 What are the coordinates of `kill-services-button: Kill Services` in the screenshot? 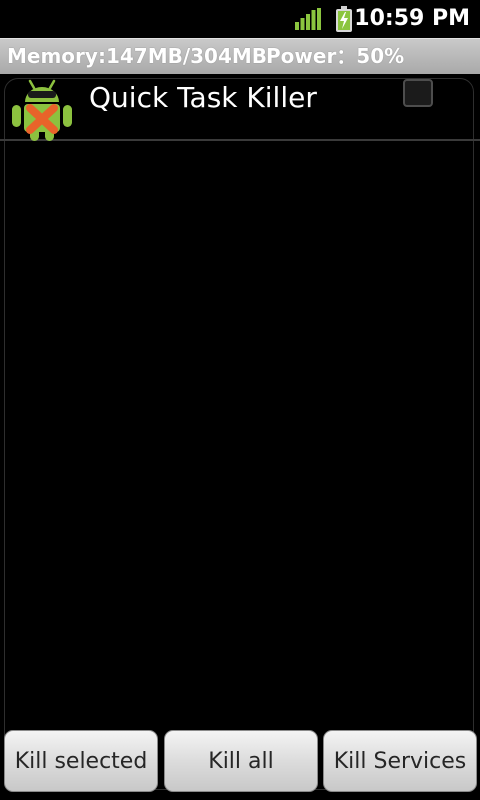 It's located at (400, 761).